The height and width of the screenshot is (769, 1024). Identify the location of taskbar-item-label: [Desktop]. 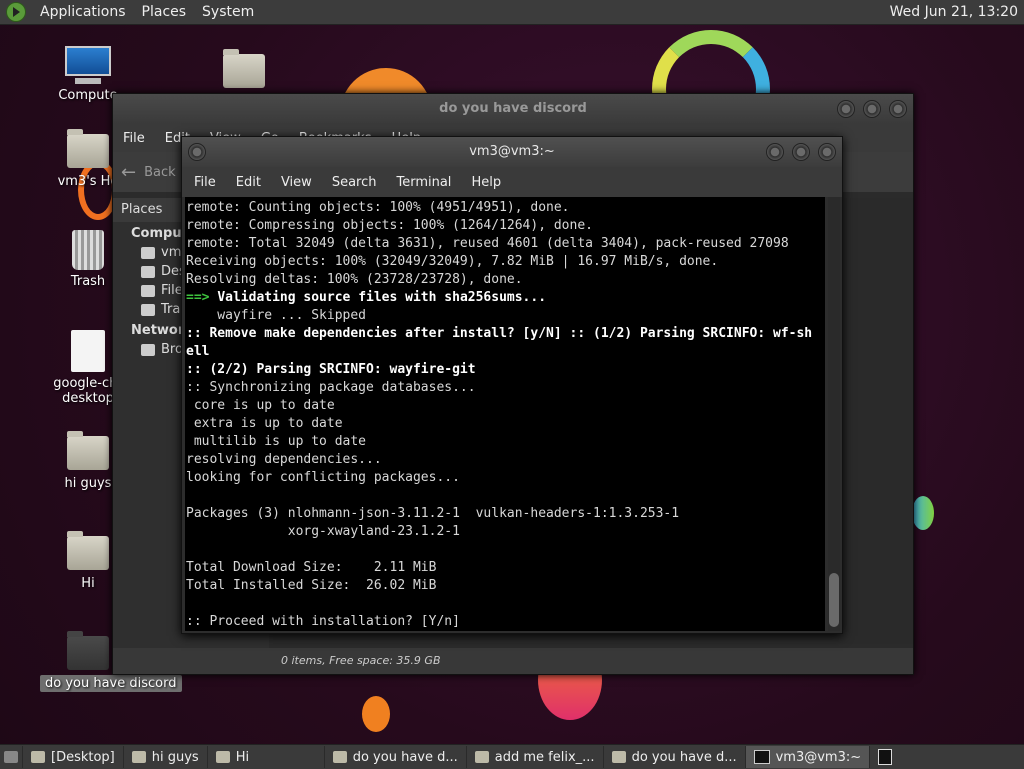
(83, 757).